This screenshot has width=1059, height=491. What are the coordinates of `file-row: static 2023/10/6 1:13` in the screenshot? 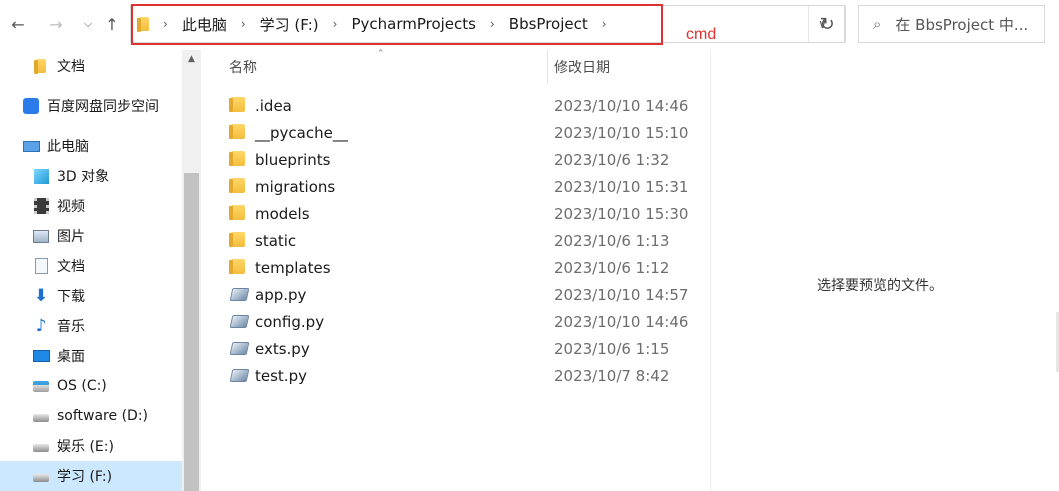 It's located at (456, 240).